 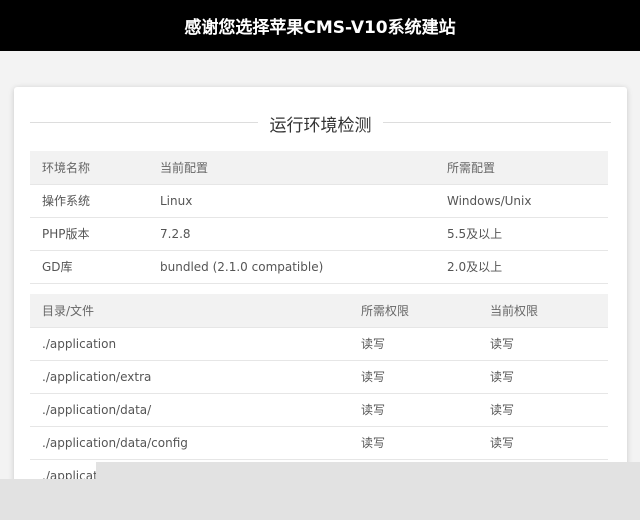 I want to click on section-title: 运行环境检测, so click(x=320, y=123).